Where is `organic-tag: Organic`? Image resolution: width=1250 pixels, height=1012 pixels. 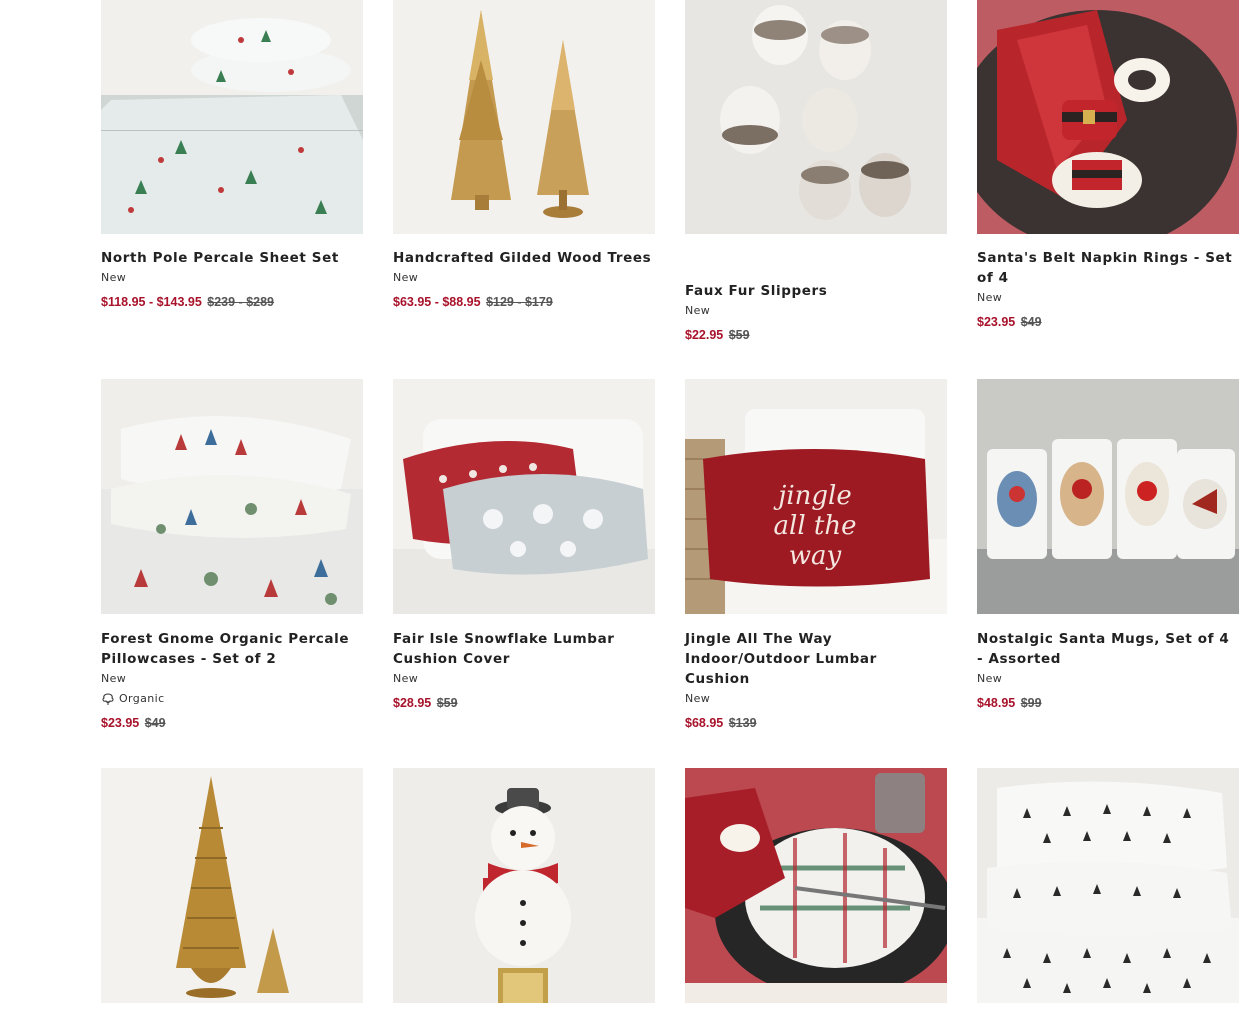
organic-tag: Organic is located at coordinates (232, 699).